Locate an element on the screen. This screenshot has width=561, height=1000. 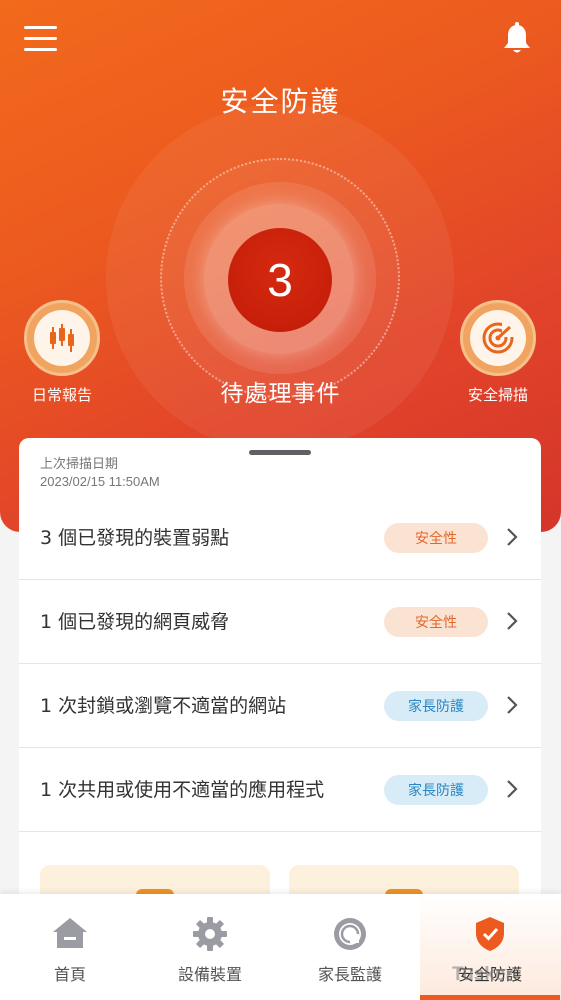
event-text: 1 次共用或使用不適當的應用程式 is located at coordinates (182, 790).